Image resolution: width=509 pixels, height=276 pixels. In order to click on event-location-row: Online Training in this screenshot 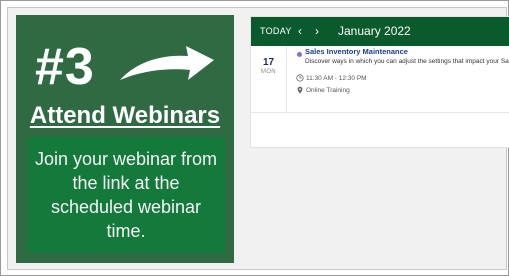, I will do `click(323, 90)`.